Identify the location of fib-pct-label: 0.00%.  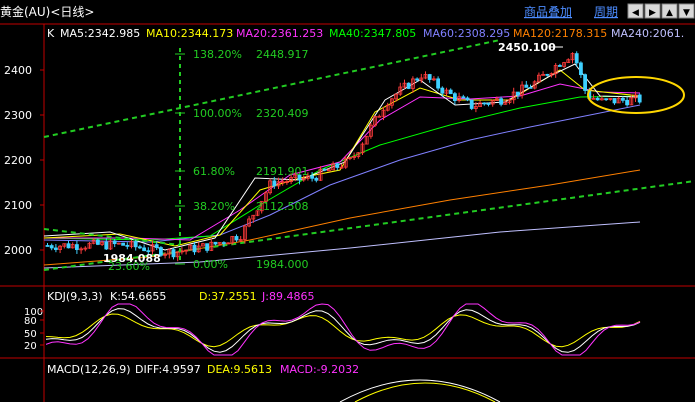
(210, 264).